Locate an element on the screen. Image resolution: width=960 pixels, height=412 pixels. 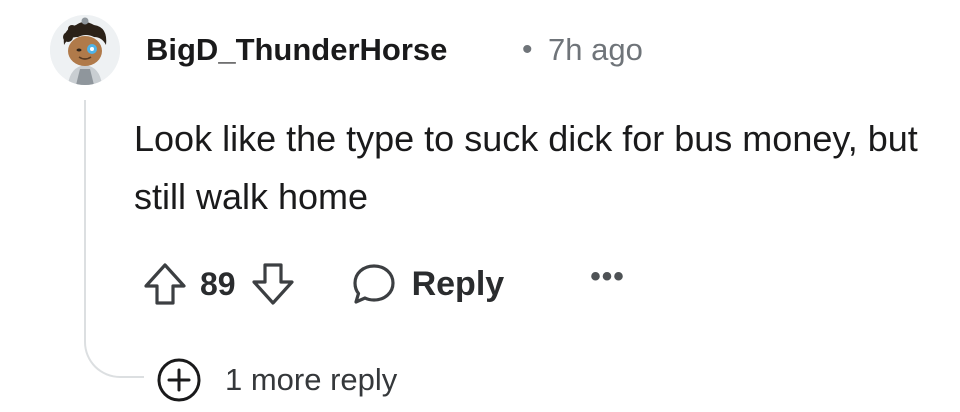
more-replies-button: 1 more reply is located at coordinates (276, 380).